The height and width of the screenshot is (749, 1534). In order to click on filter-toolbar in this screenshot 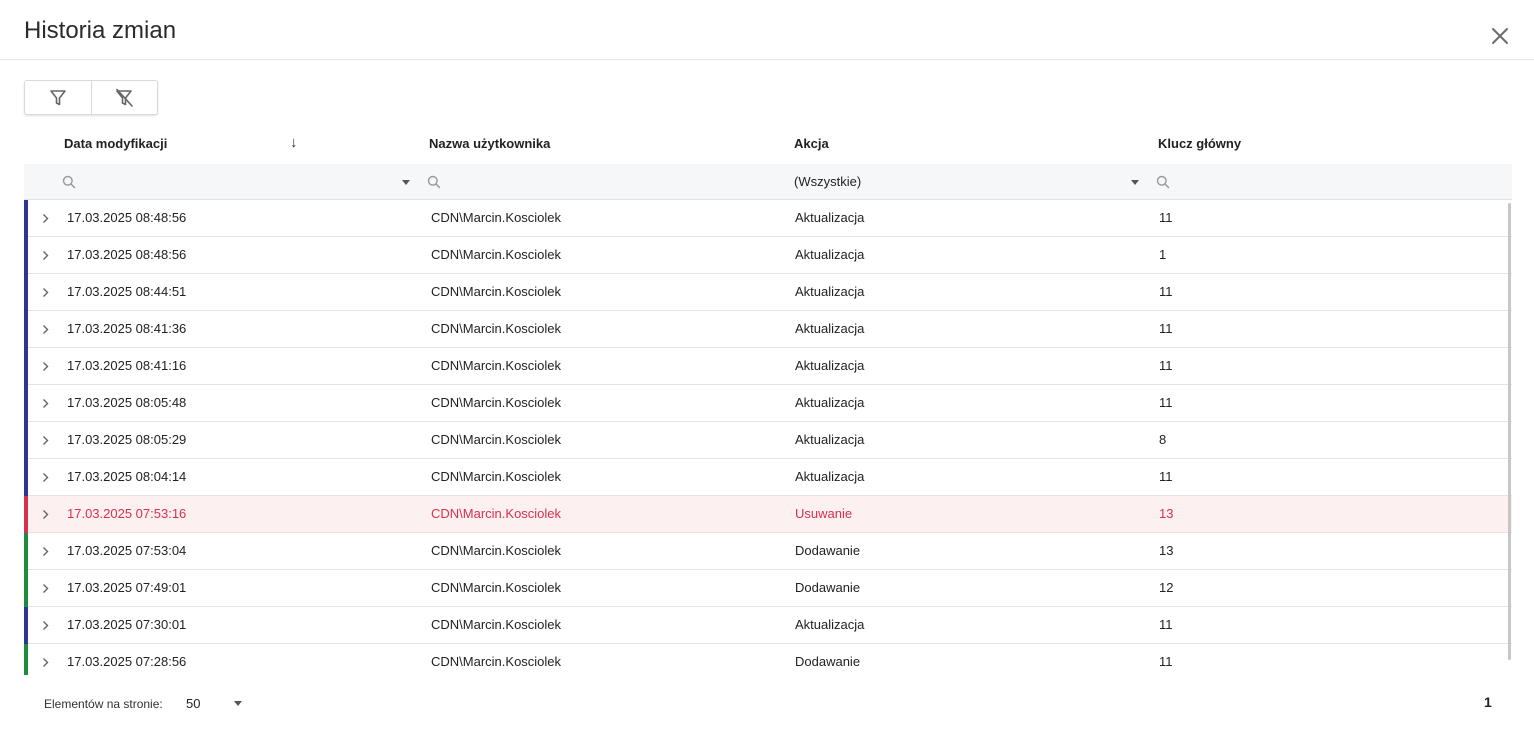, I will do `click(91, 97)`.